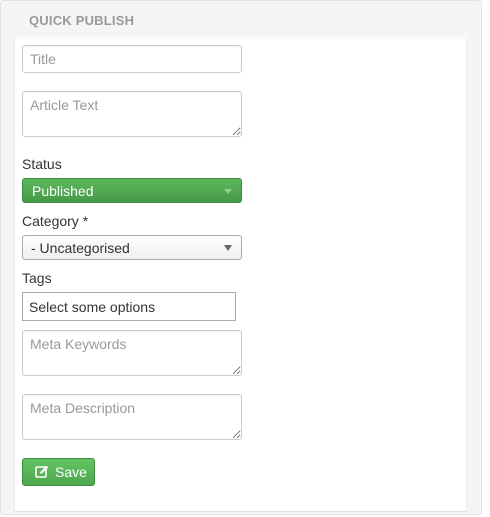 The width and height of the screenshot is (490, 517). I want to click on article-text-textarea, so click(132, 114).